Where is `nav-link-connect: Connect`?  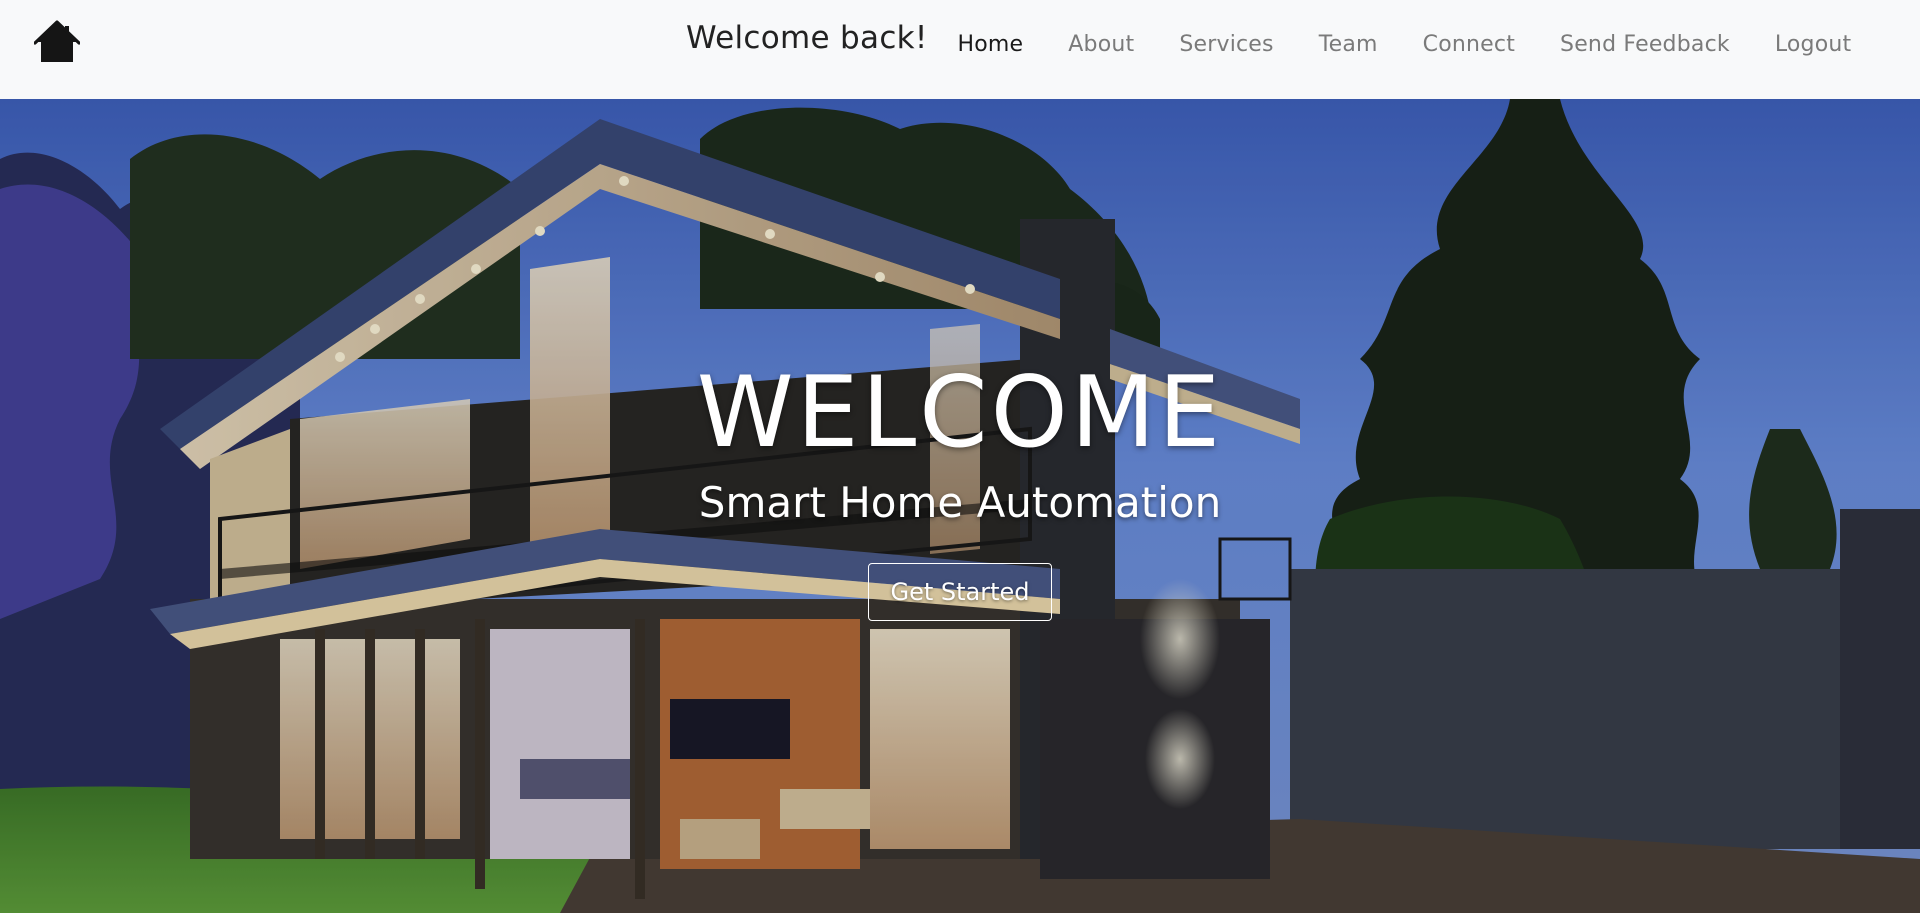
nav-link-connect: Connect is located at coordinates (1468, 44).